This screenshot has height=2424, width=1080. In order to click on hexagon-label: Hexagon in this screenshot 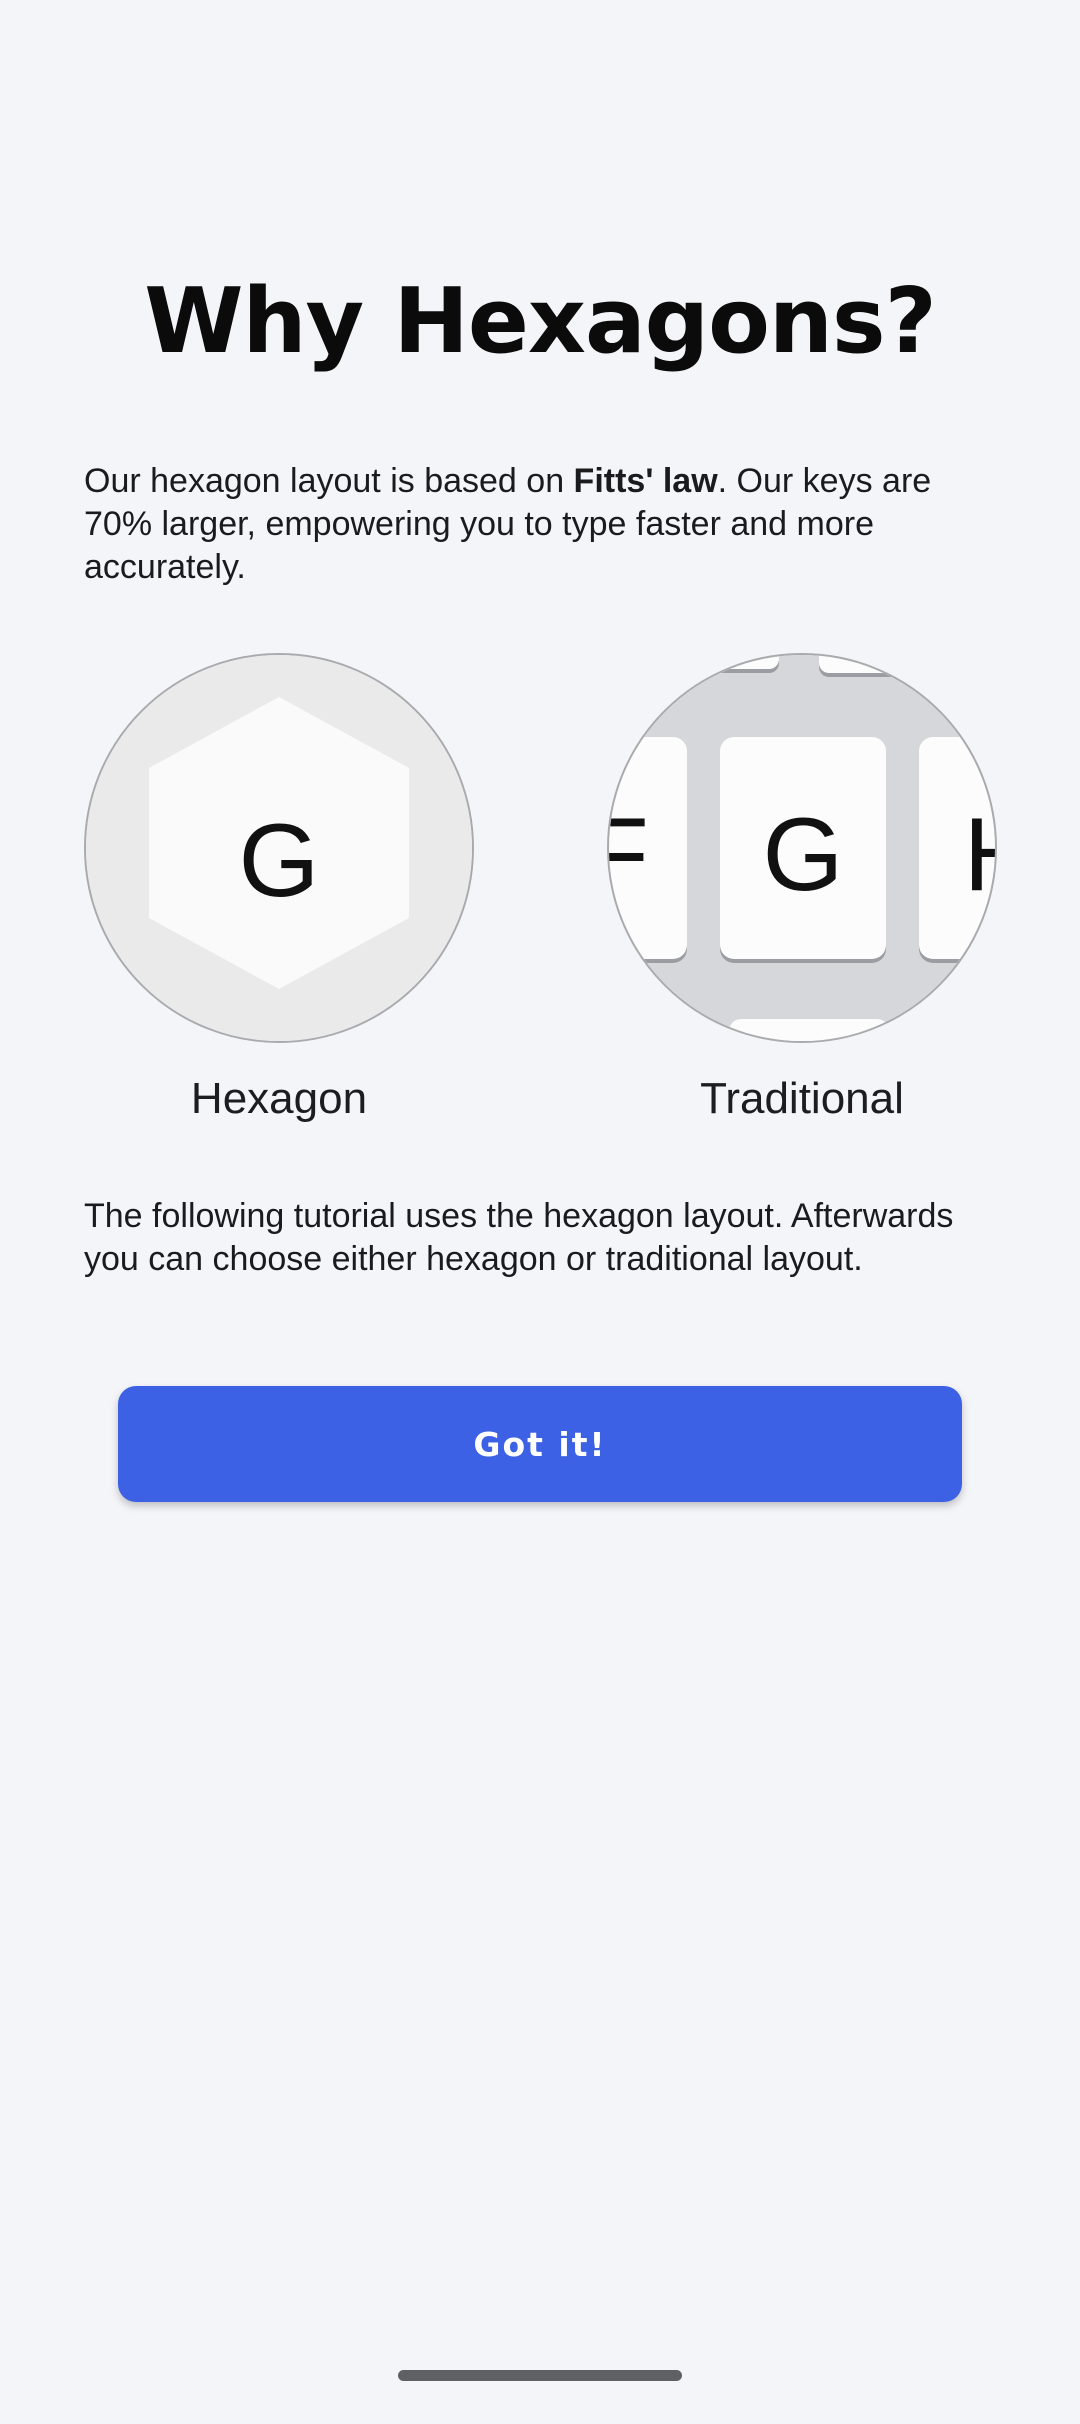, I will do `click(279, 1098)`.